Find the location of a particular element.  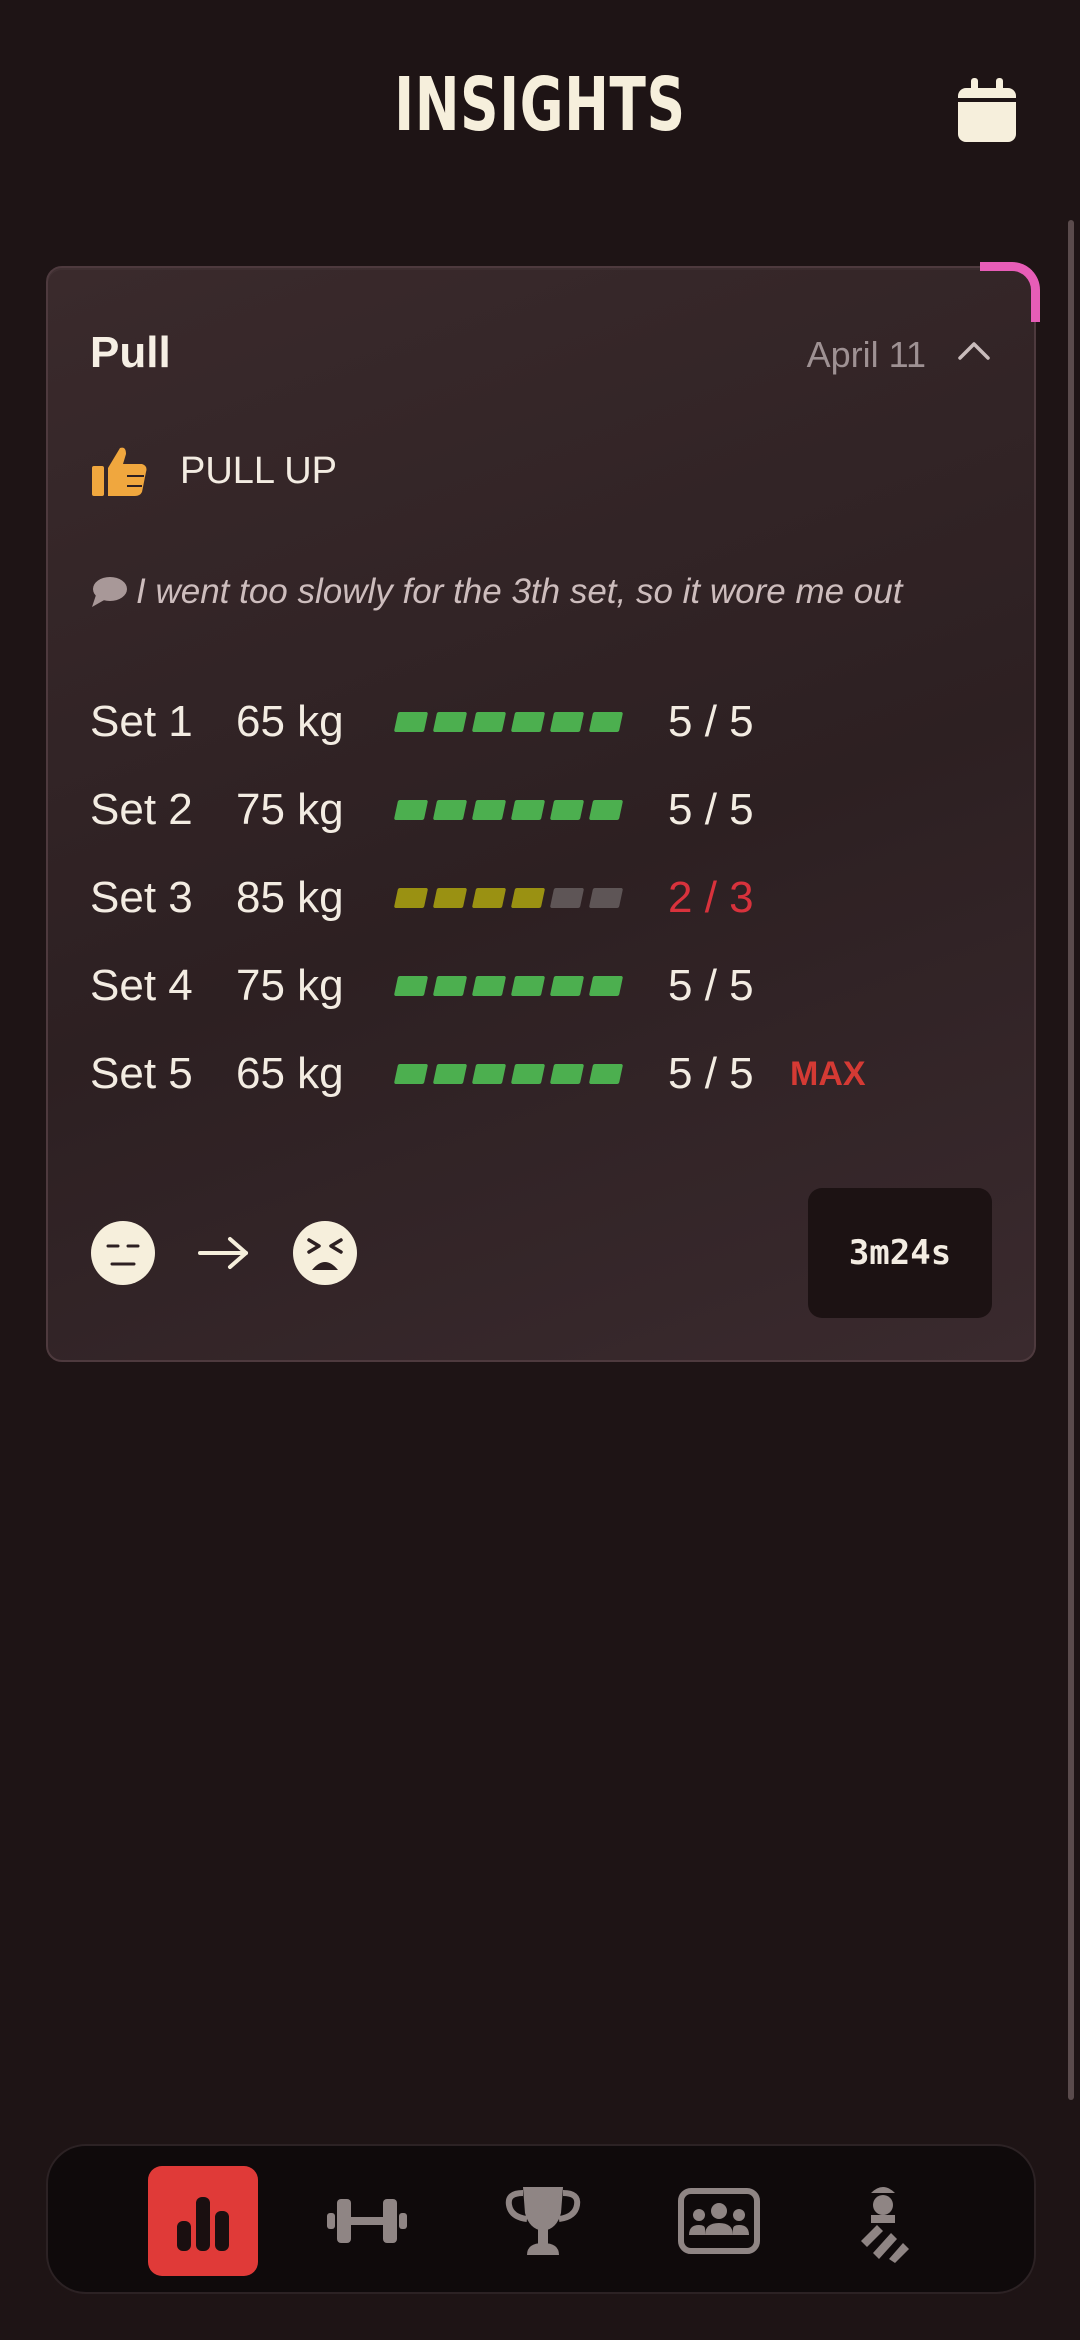

set-label: Set 1 is located at coordinates (141, 721).